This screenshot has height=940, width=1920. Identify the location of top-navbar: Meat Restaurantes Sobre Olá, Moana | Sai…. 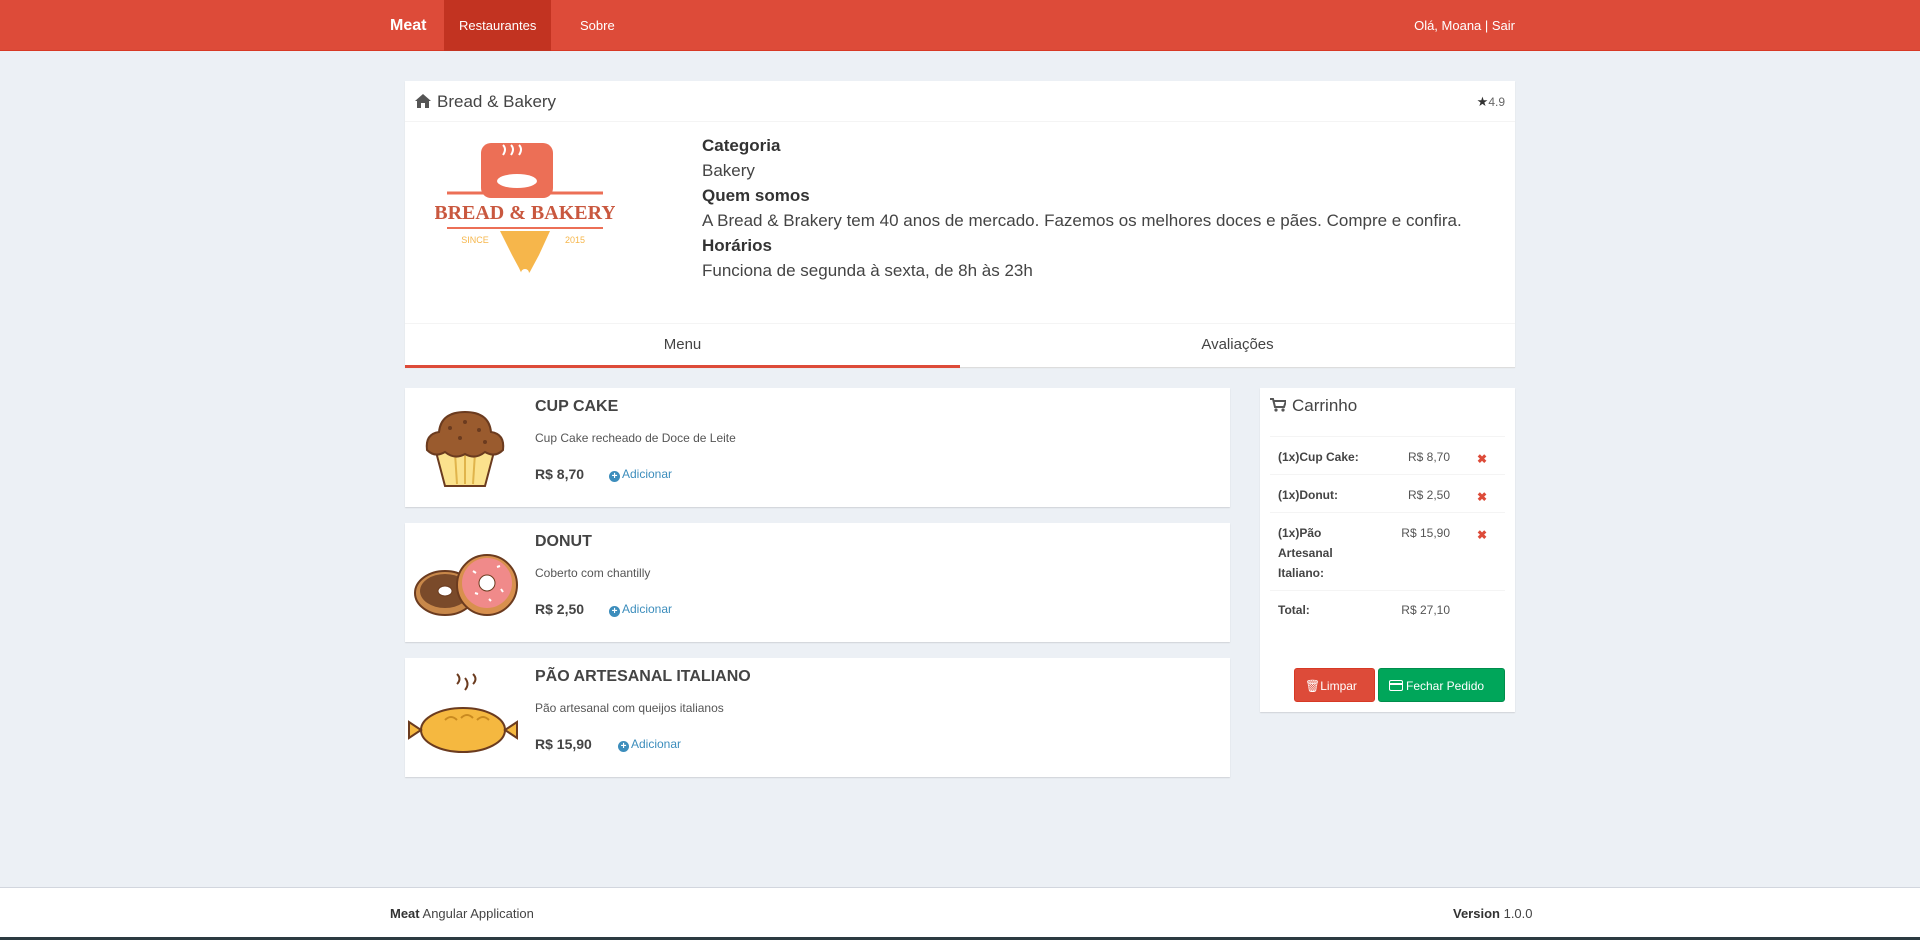
(960, 25).